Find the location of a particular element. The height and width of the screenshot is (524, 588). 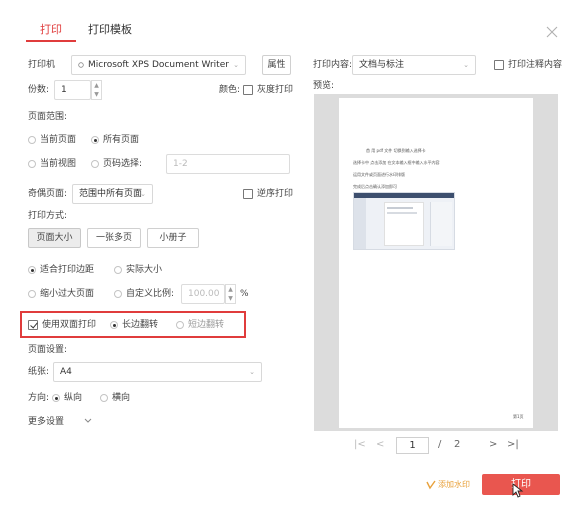

close-icon is located at coordinates (552, 32).